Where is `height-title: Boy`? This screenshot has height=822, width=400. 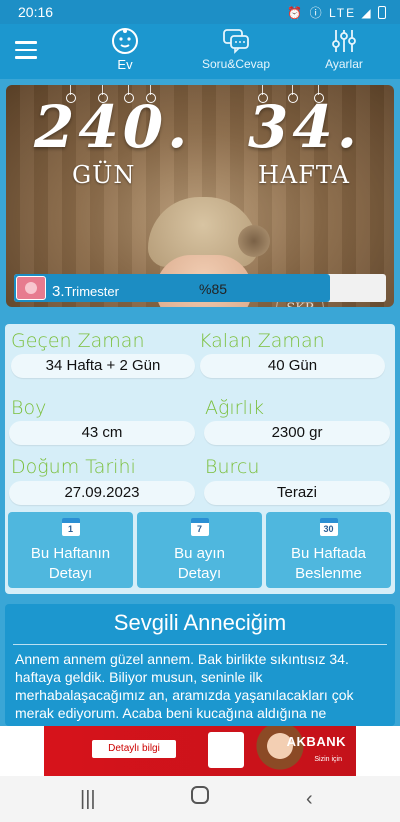 height-title: Boy is located at coordinates (29, 408).